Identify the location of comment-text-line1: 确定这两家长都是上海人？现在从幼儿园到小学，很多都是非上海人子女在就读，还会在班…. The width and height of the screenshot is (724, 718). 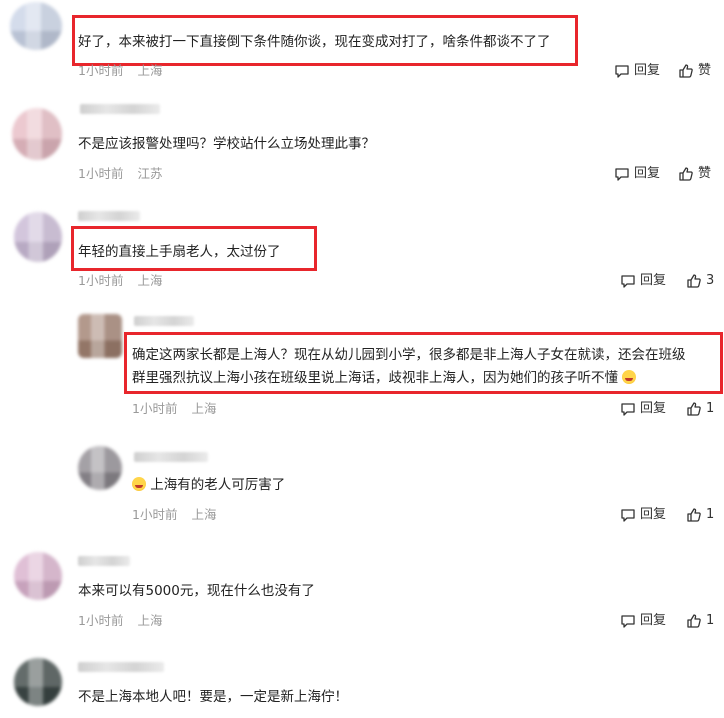
(409, 355).